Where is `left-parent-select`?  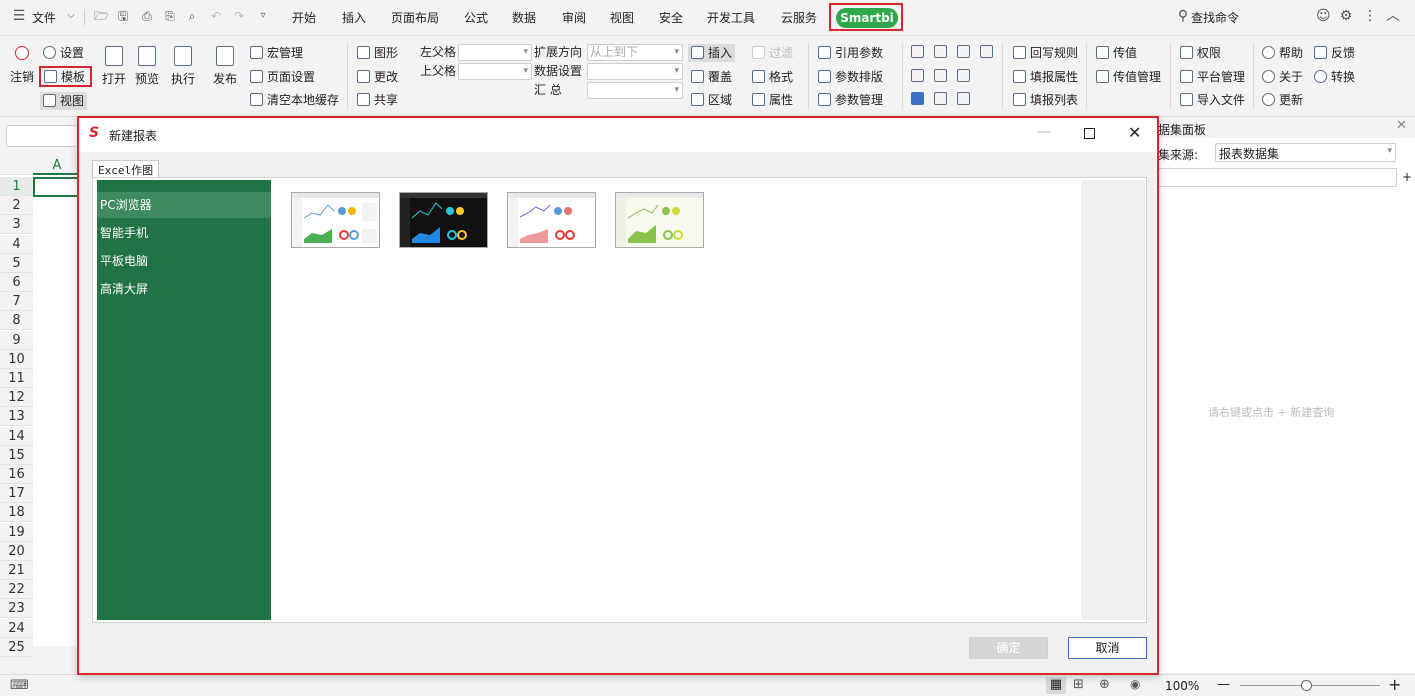
left-parent-select is located at coordinates (495, 52).